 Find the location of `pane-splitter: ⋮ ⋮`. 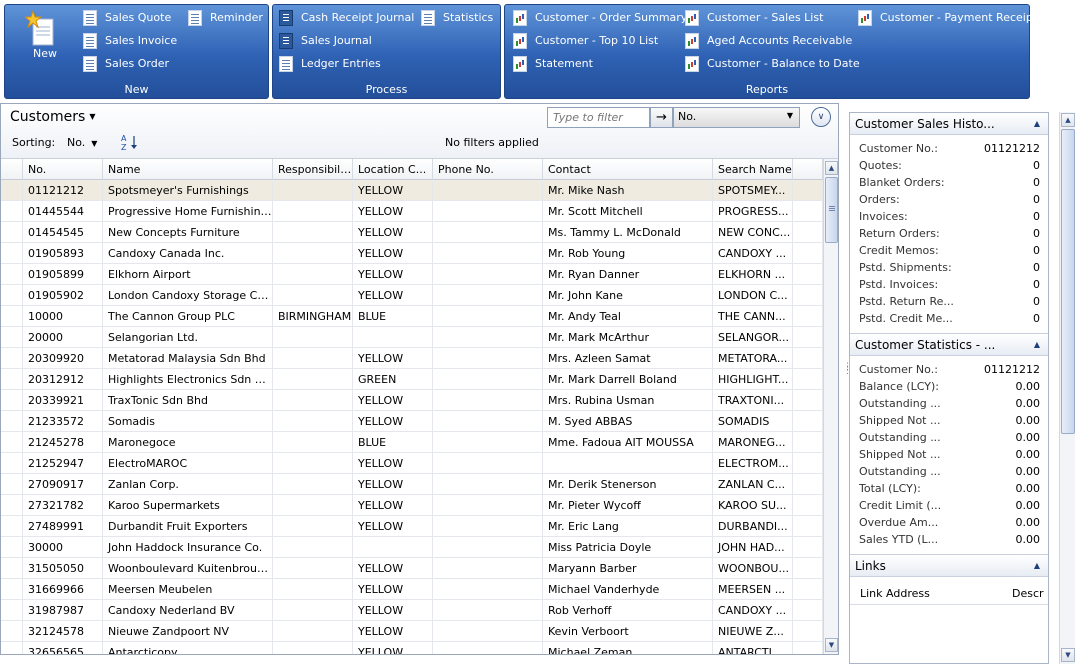

pane-splitter: ⋮ ⋮ is located at coordinates (846, 383).